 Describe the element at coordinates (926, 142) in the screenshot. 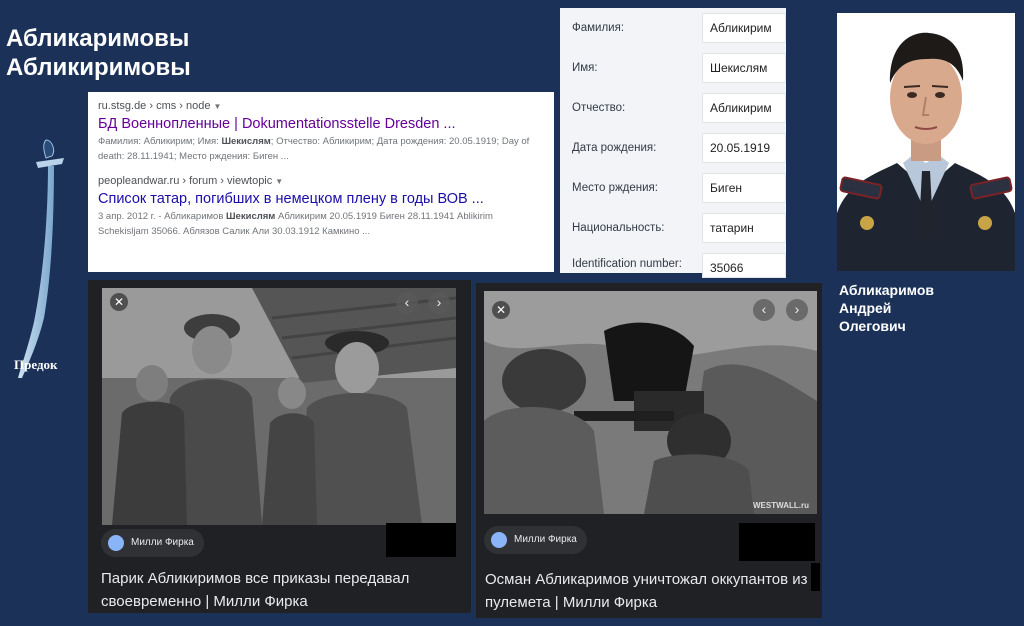

I see `police-officer-portrait` at that location.